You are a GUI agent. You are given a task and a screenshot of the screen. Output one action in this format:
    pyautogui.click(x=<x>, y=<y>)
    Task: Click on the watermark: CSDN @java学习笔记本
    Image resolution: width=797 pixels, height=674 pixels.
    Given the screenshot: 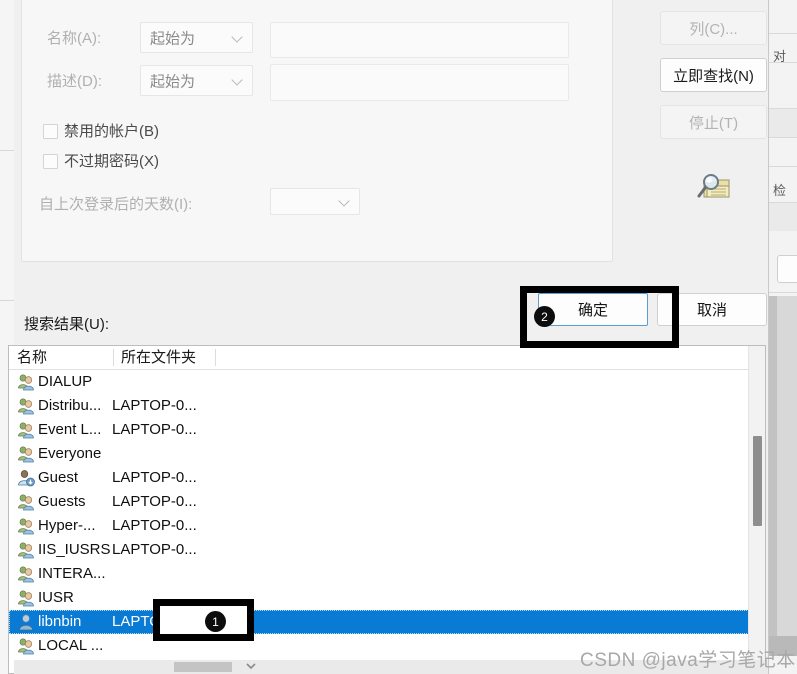 What is the action you would take?
    pyautogui.click(x=688, y=660)
    